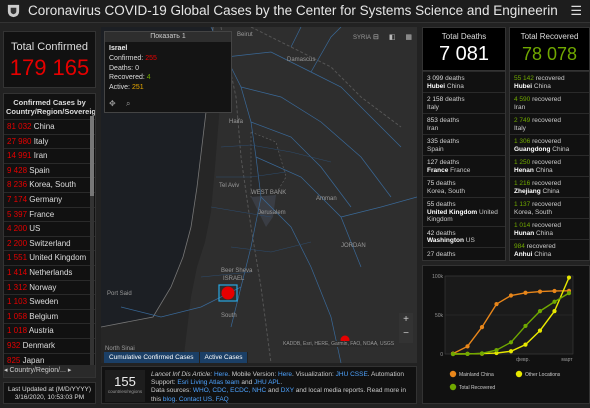 This screenshot has height=408, width=590. What do you see at coordinates (229, 186) in the screenshot?
I see `map-label: Tel Aviv` at bounding box center [229, 186].